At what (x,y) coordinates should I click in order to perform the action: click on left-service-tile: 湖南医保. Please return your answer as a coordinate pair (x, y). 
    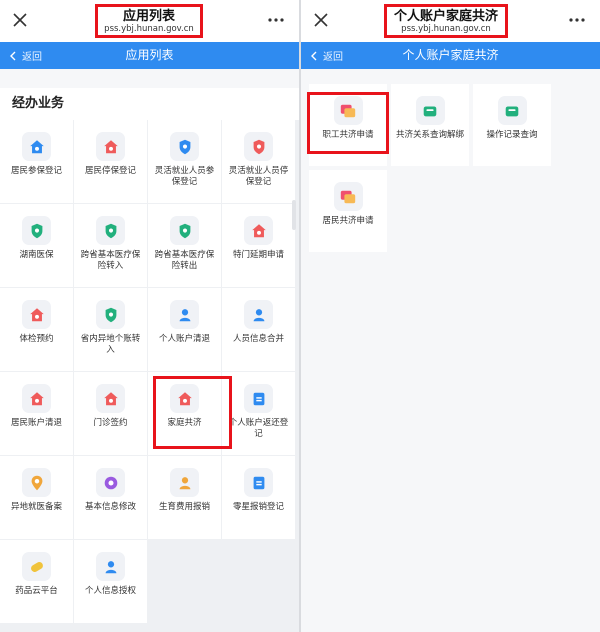
    Looking at the image, I should click on (36, 245).